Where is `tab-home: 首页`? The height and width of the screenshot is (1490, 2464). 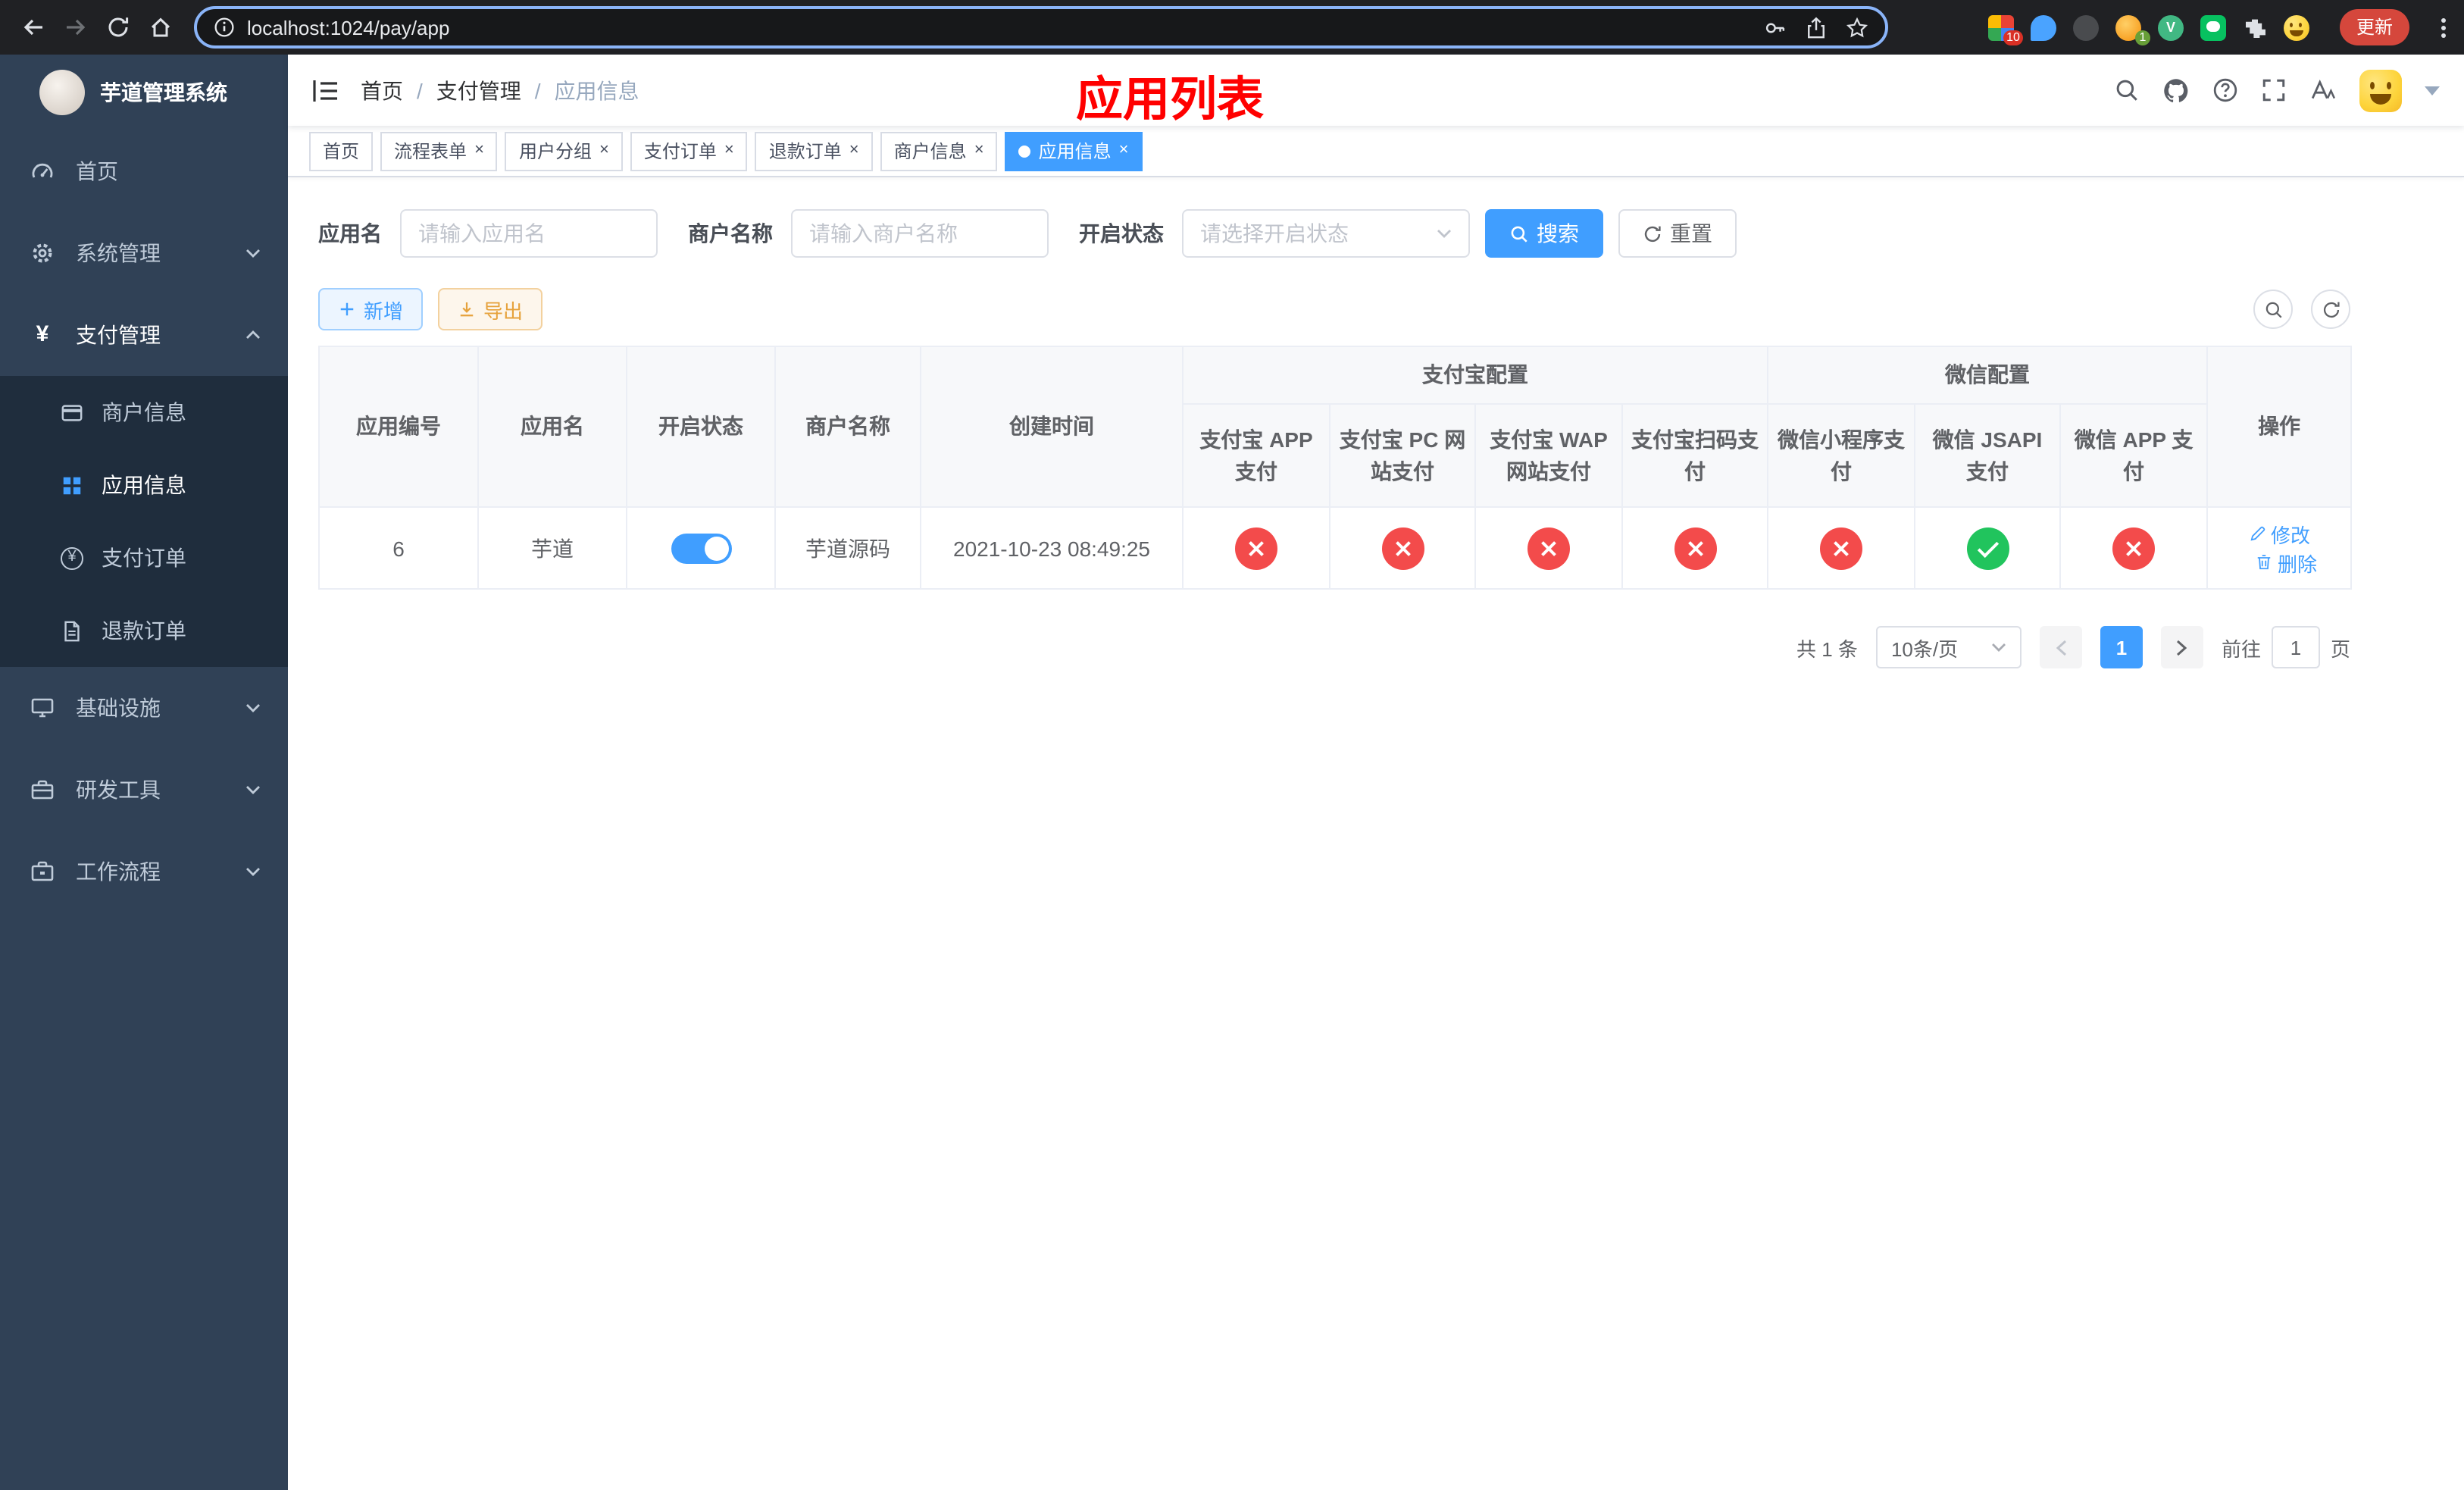
tab-home: 首页 is located at coordinates (341, 151).